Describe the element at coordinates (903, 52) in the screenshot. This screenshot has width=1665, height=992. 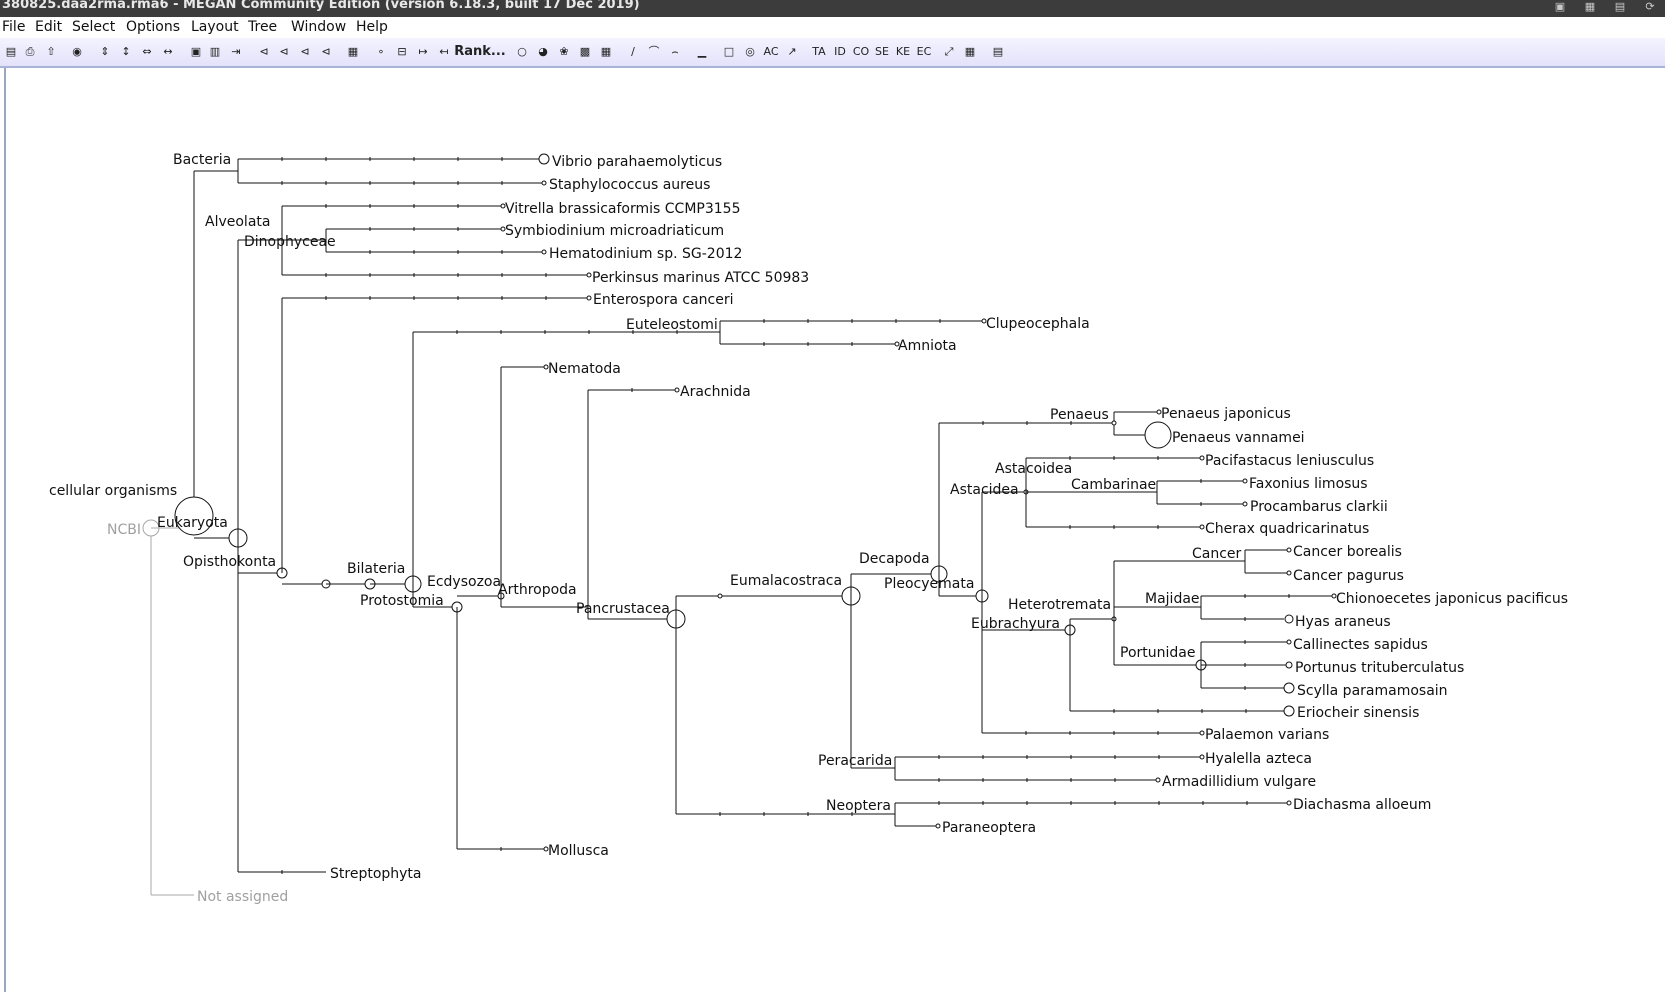
I see `kegg-label-icon: KE` at that location.